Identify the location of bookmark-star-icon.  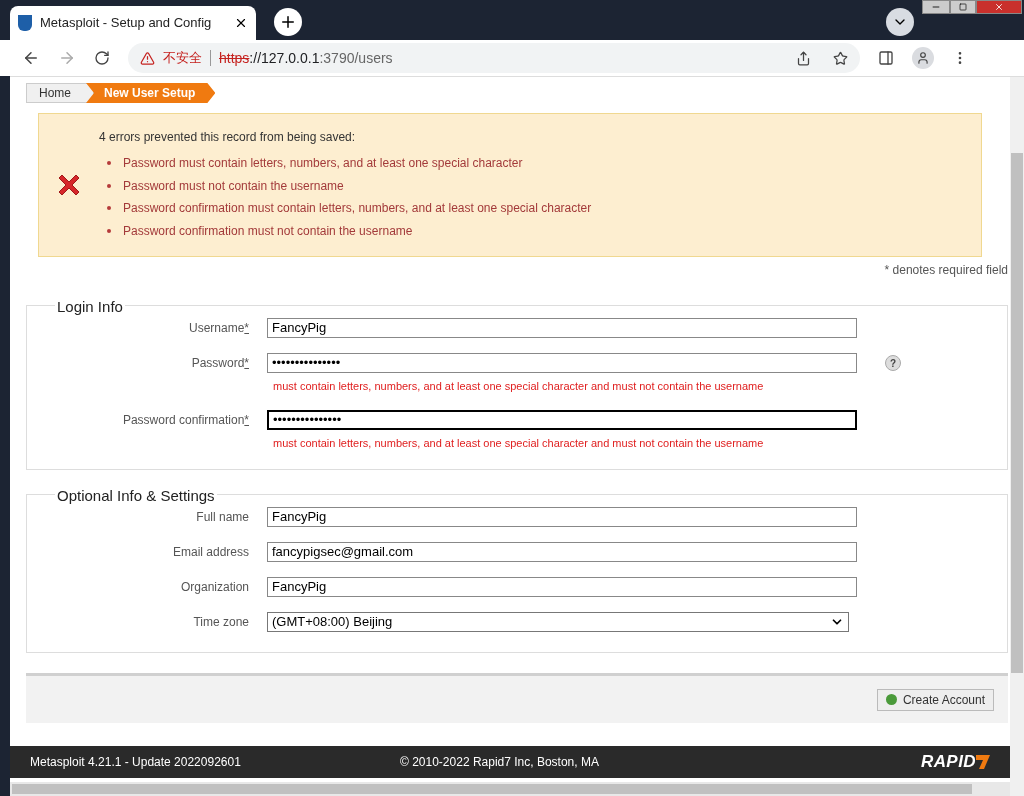
(840, 58).